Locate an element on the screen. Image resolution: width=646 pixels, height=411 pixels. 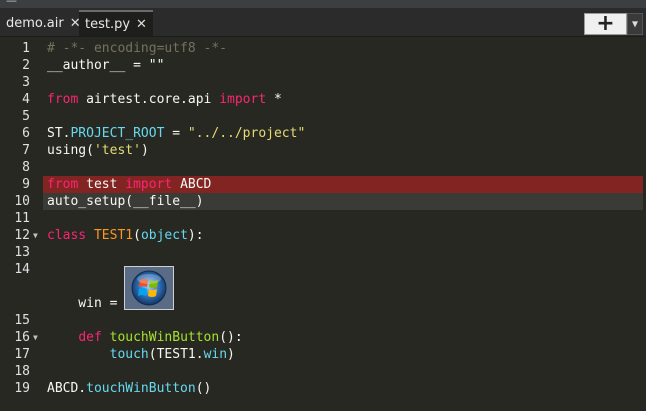
code-line-17: touch(TEST1.win) is located at coordinates (172, 354).